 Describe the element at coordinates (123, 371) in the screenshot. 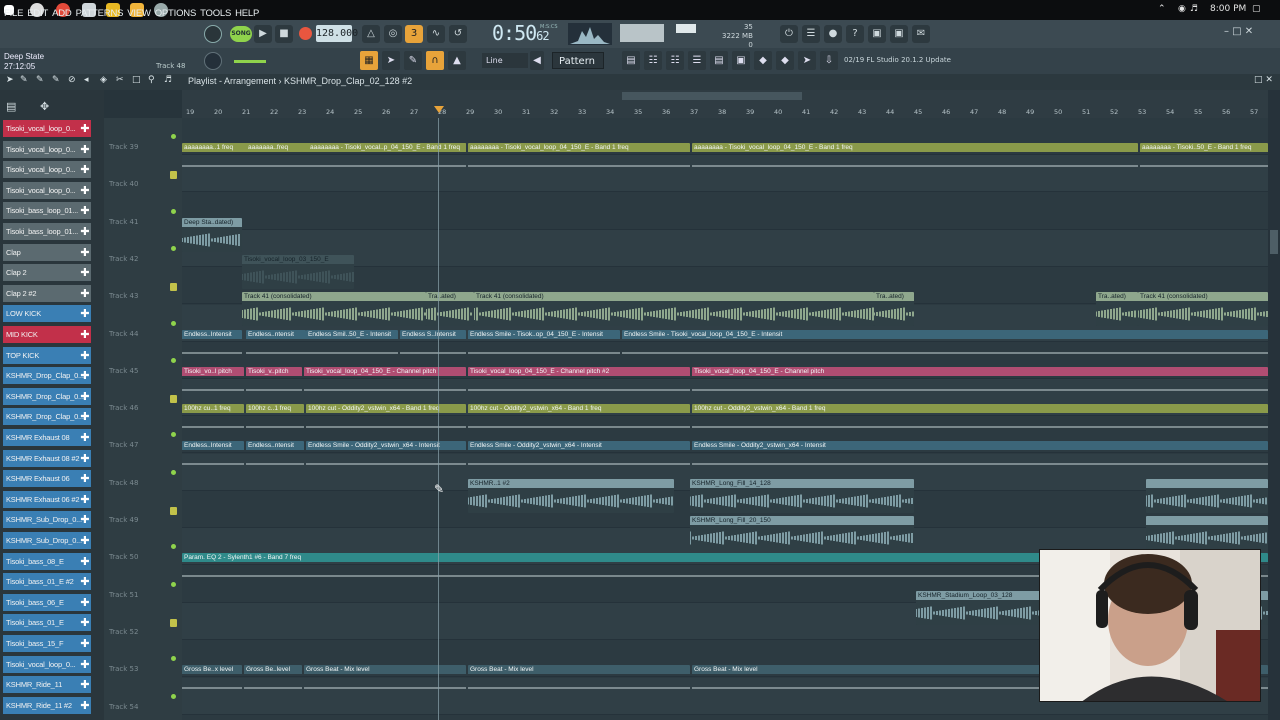

I see `track-name: Track 45` at that location.